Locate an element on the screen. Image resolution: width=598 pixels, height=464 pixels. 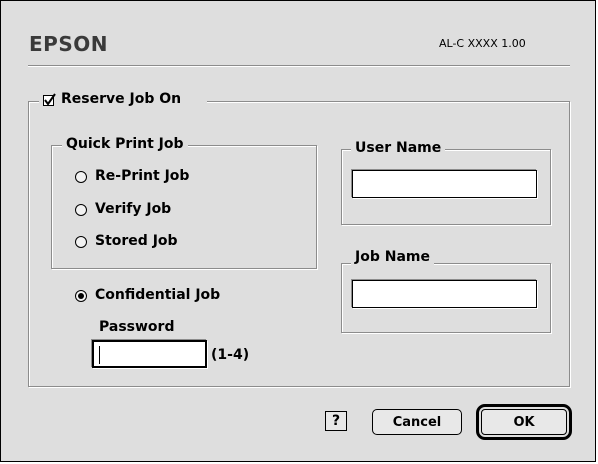
user-name-legend: User Name is located at coordinates (398, 148).